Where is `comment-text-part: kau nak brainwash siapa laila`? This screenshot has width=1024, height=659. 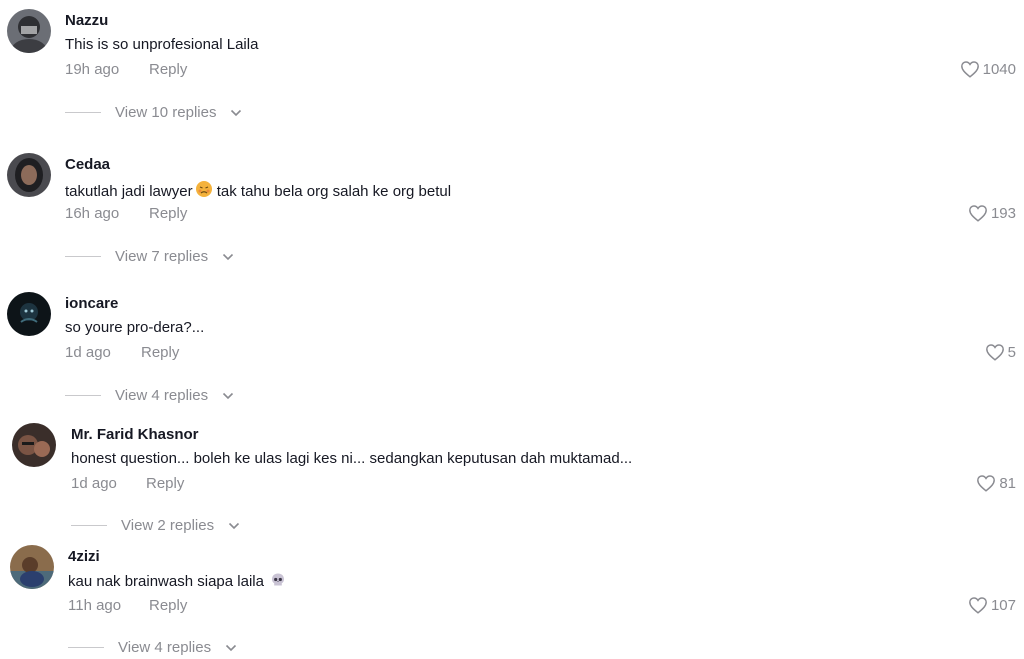 comment-text-part: kau nak brainwash siapa laila is located at coordinates (166, 581).